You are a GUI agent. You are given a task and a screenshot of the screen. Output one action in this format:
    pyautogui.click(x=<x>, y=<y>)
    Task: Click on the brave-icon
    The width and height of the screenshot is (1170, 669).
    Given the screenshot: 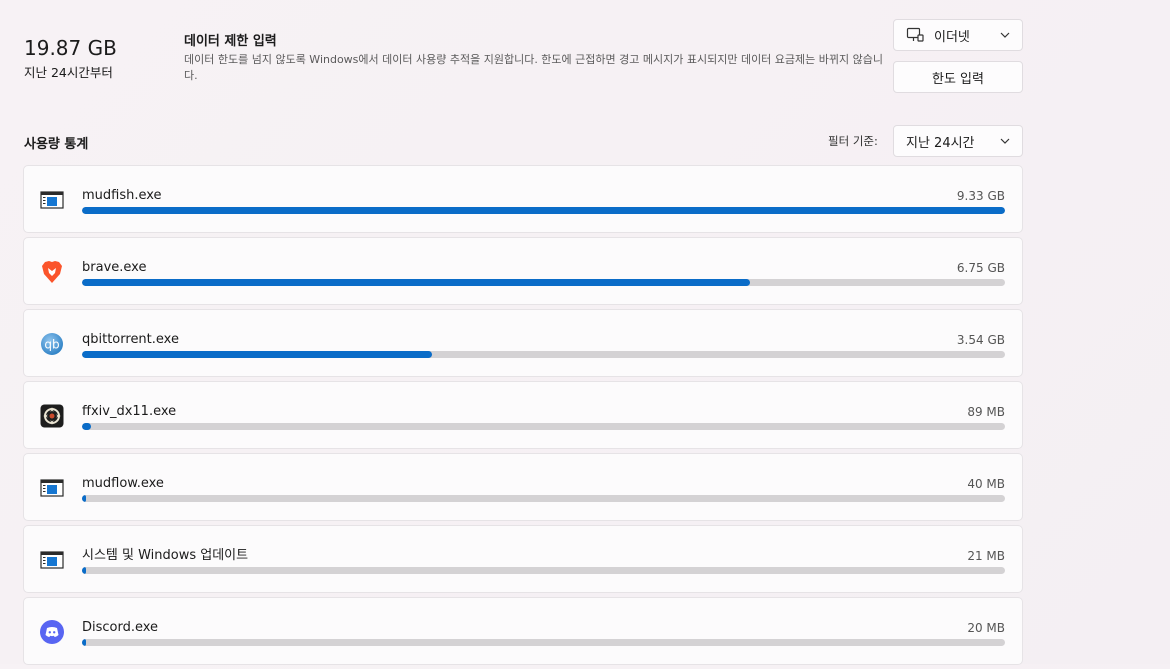 What is the action you would take?
    pyautogui.click(x=52, y=272)
    